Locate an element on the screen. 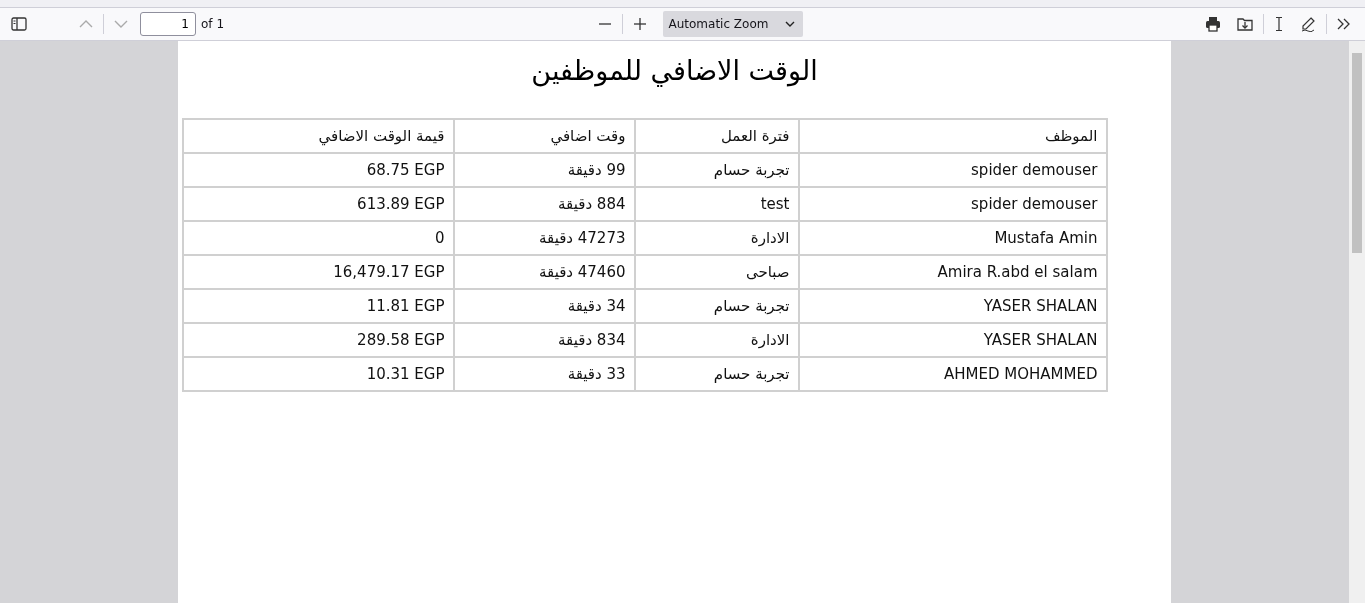 The height and width of the screenshot is (603, 1365). table-cell: 11.81 EGP is located at coordinates (318, 306).